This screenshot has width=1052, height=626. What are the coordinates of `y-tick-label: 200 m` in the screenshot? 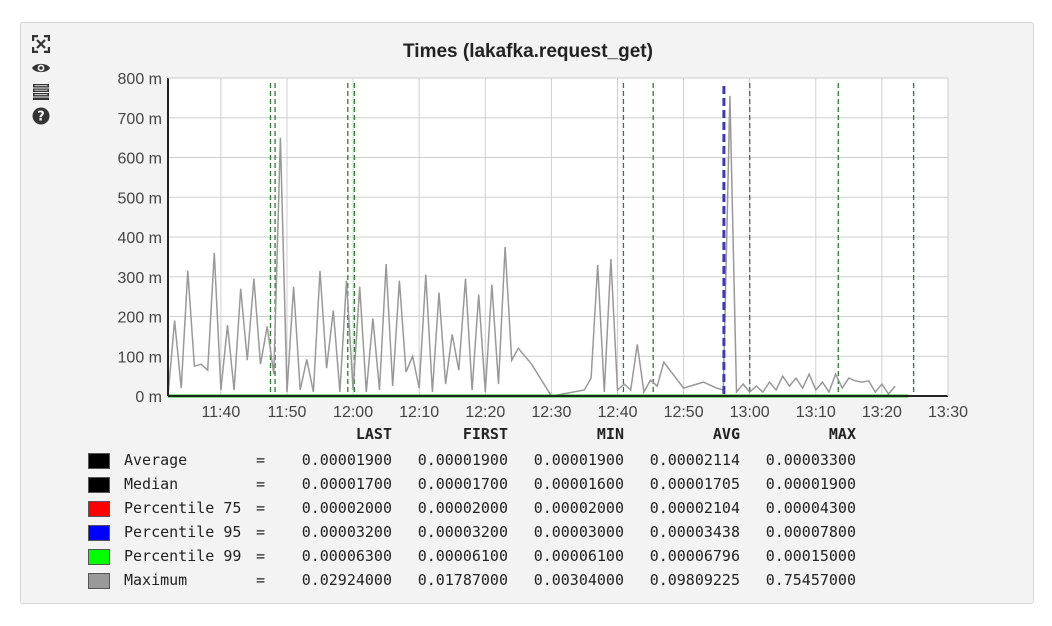 It's located at (140, 318).